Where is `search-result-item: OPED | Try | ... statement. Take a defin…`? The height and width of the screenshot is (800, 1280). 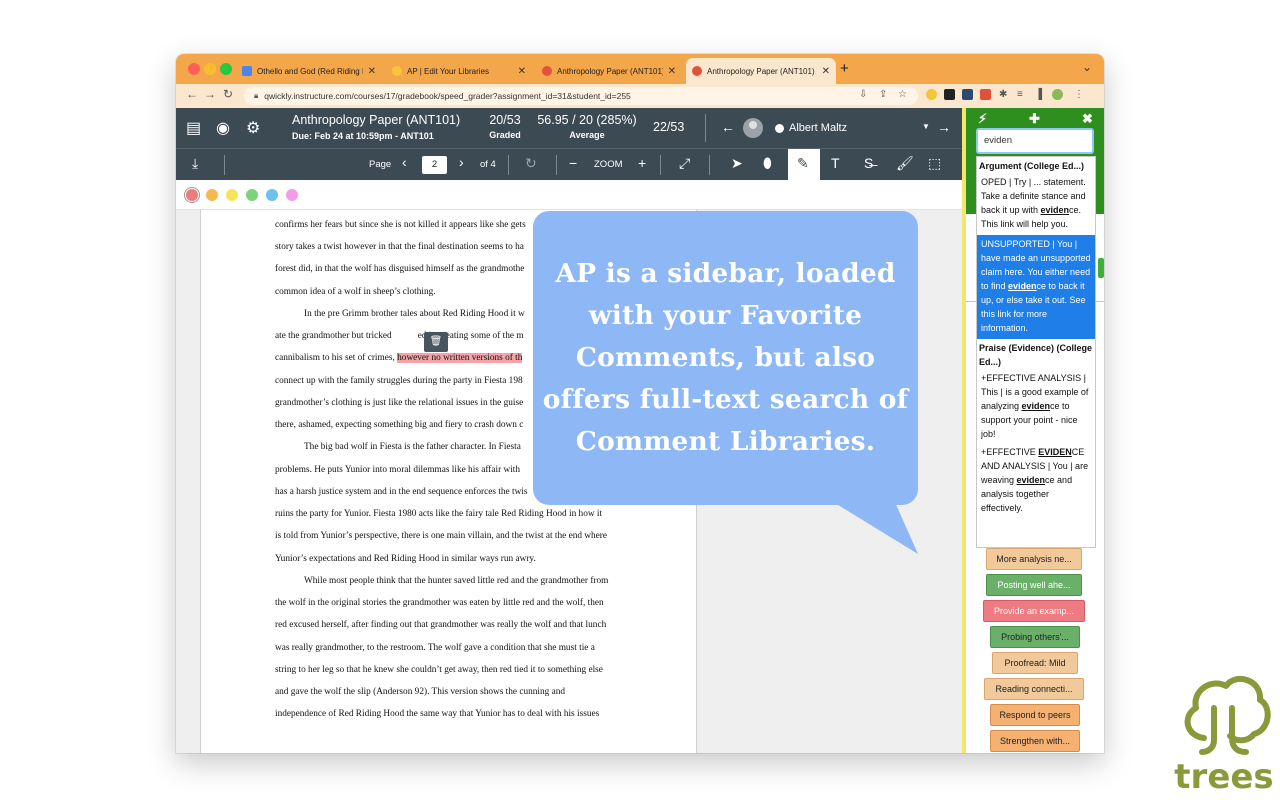
search-result-item: OPED | Try | ... statement. Take a defin… is located at coordinates (1036, 204).